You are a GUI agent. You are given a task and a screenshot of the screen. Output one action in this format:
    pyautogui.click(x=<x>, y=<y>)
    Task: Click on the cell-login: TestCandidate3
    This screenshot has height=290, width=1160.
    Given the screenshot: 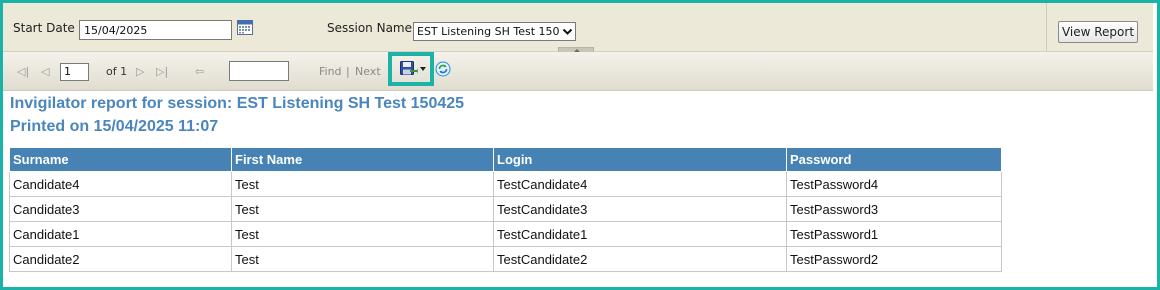 What is the action you would take?
    pyautogui.click(x=640, y=209)
    